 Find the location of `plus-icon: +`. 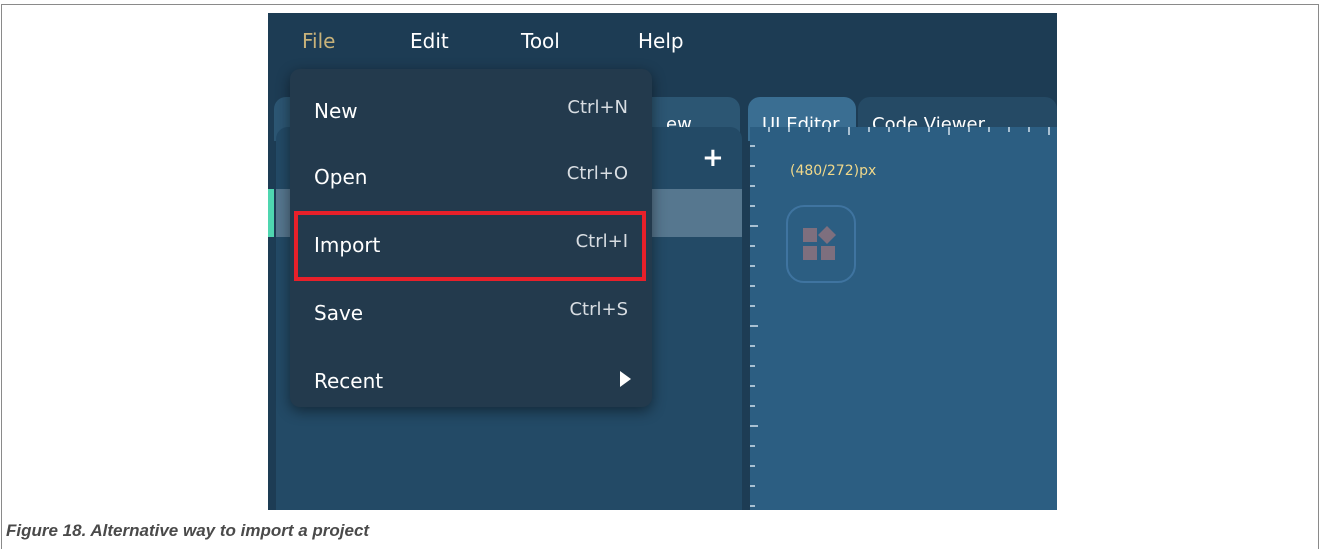

plus-icon: + is located at coordinates (713, 158).